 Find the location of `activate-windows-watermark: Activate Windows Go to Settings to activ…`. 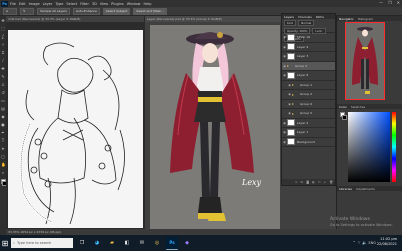

activate-windows-watermark: Activate Windows Go to Settings to activ… is located at coordinates (361, 222).